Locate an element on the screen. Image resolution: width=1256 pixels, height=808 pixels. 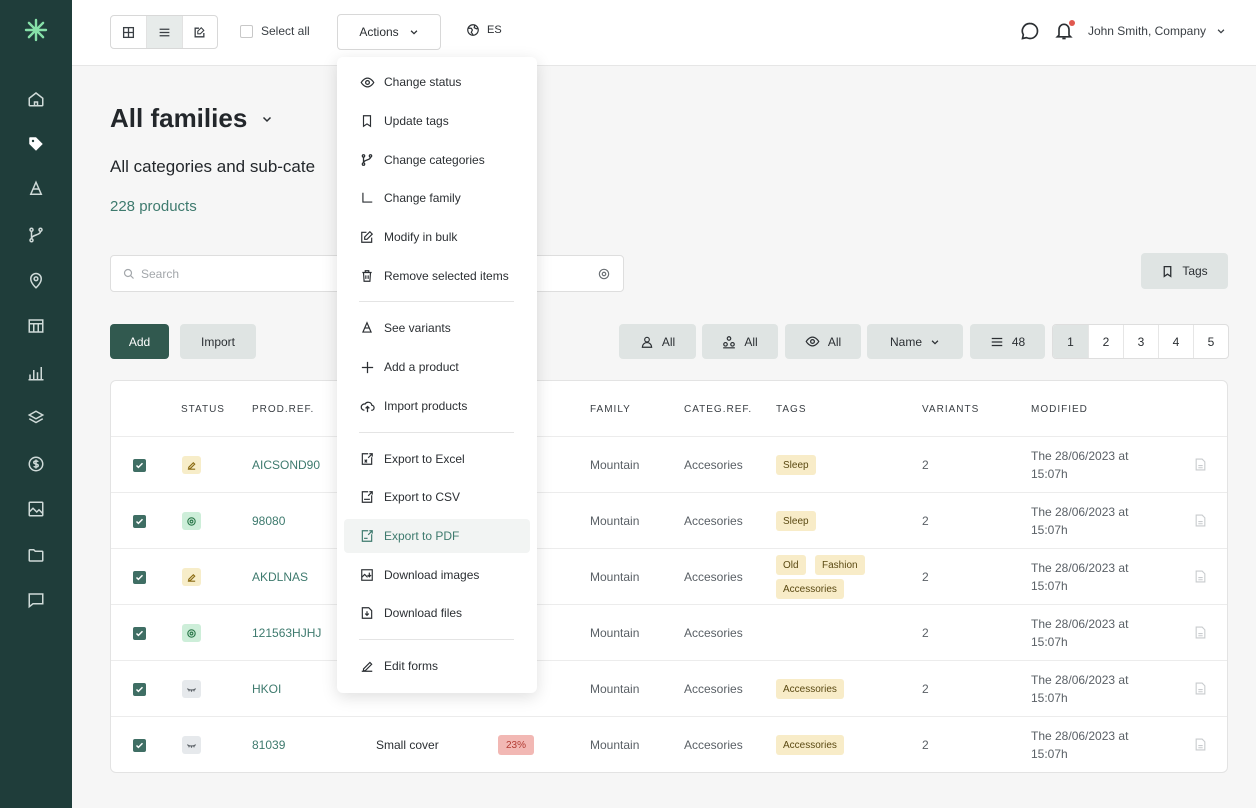
menu-item-download-files: Download files is located at coordinates (437, 613).